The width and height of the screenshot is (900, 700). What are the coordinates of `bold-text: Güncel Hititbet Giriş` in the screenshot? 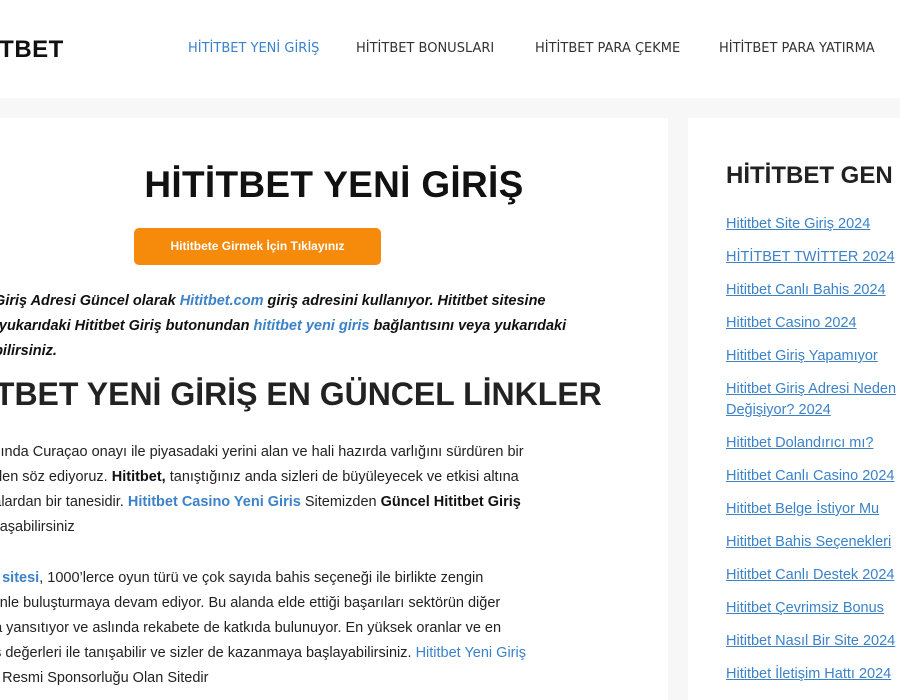 It's located at (450, 502).